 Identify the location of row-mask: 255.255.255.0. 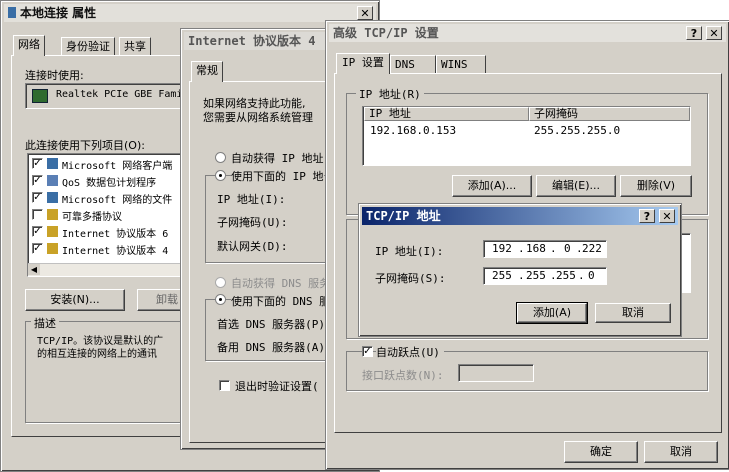
(577, 130).